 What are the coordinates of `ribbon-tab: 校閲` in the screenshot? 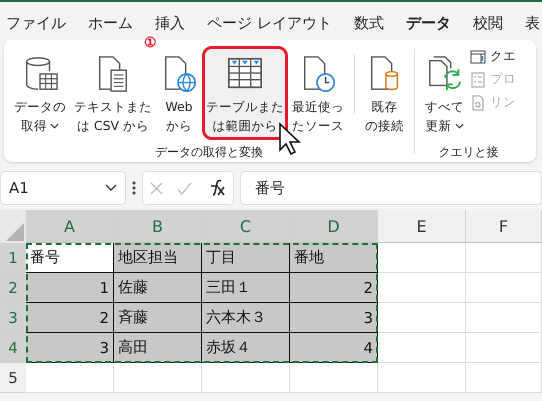 It's located at (487, 25).